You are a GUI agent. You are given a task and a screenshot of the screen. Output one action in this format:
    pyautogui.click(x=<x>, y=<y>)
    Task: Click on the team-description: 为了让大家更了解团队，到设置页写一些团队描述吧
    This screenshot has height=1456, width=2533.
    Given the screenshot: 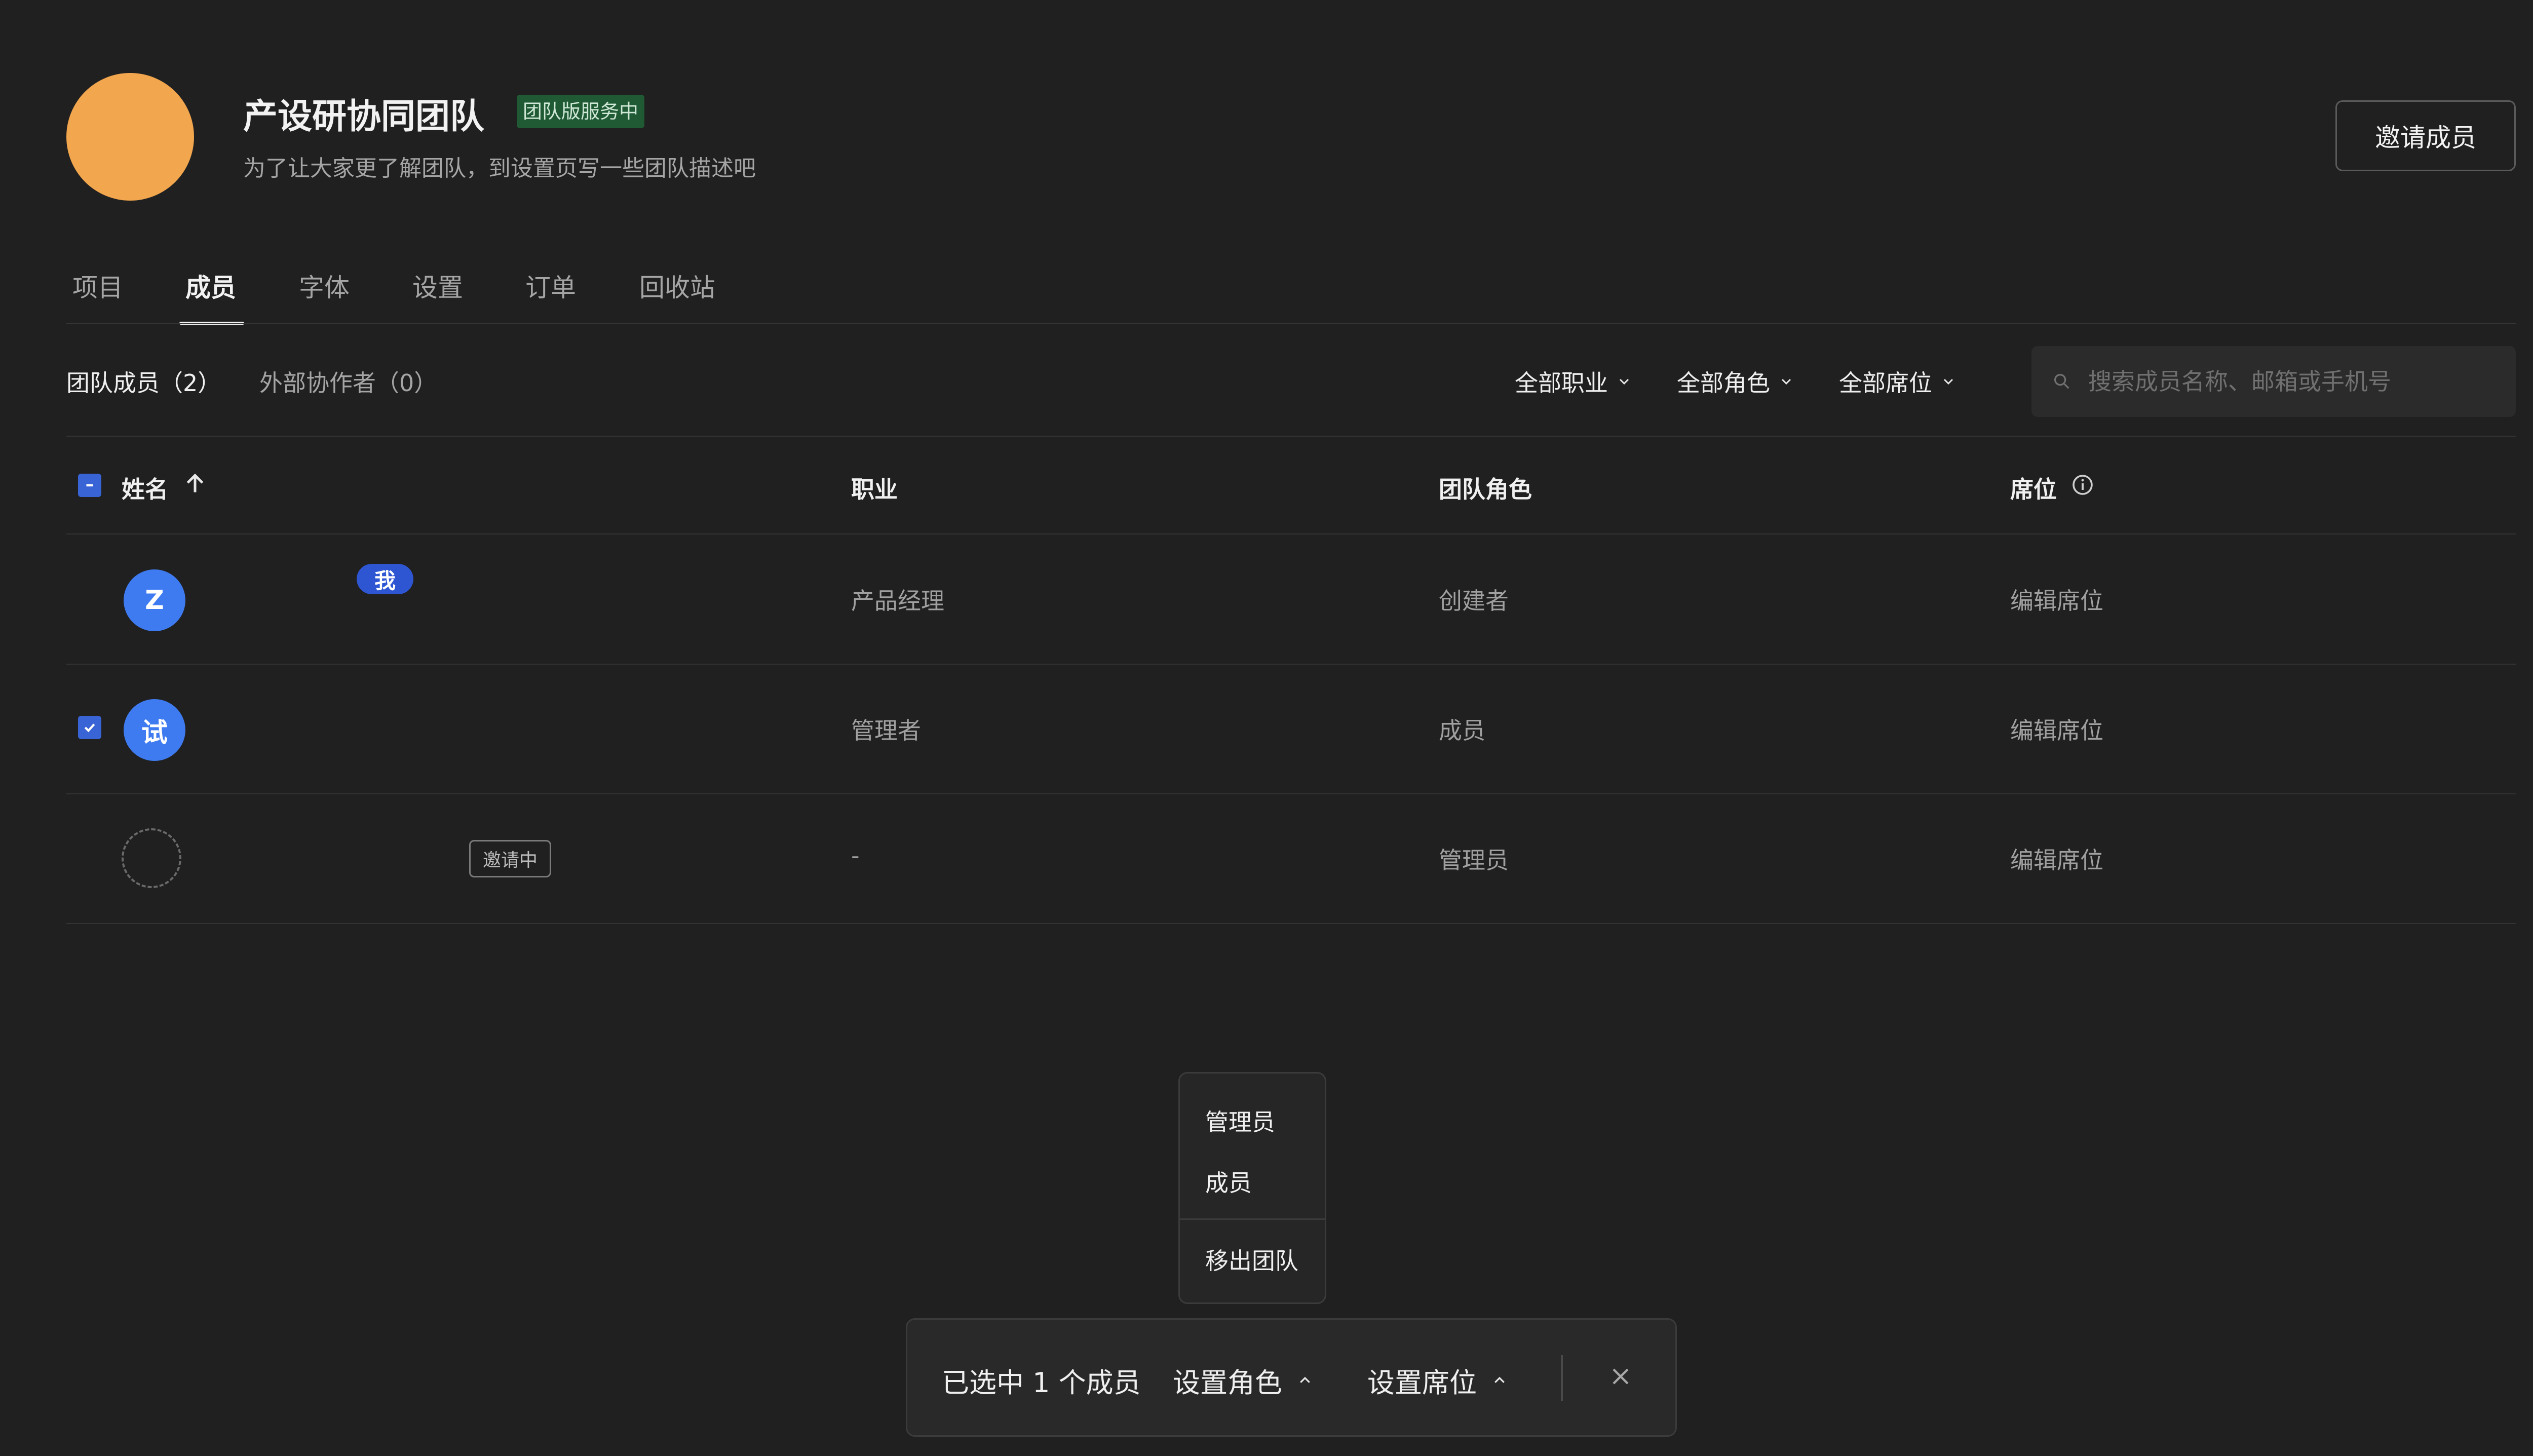 What is the action you would take?
    pyautogui.click(x=500, y=168)
    